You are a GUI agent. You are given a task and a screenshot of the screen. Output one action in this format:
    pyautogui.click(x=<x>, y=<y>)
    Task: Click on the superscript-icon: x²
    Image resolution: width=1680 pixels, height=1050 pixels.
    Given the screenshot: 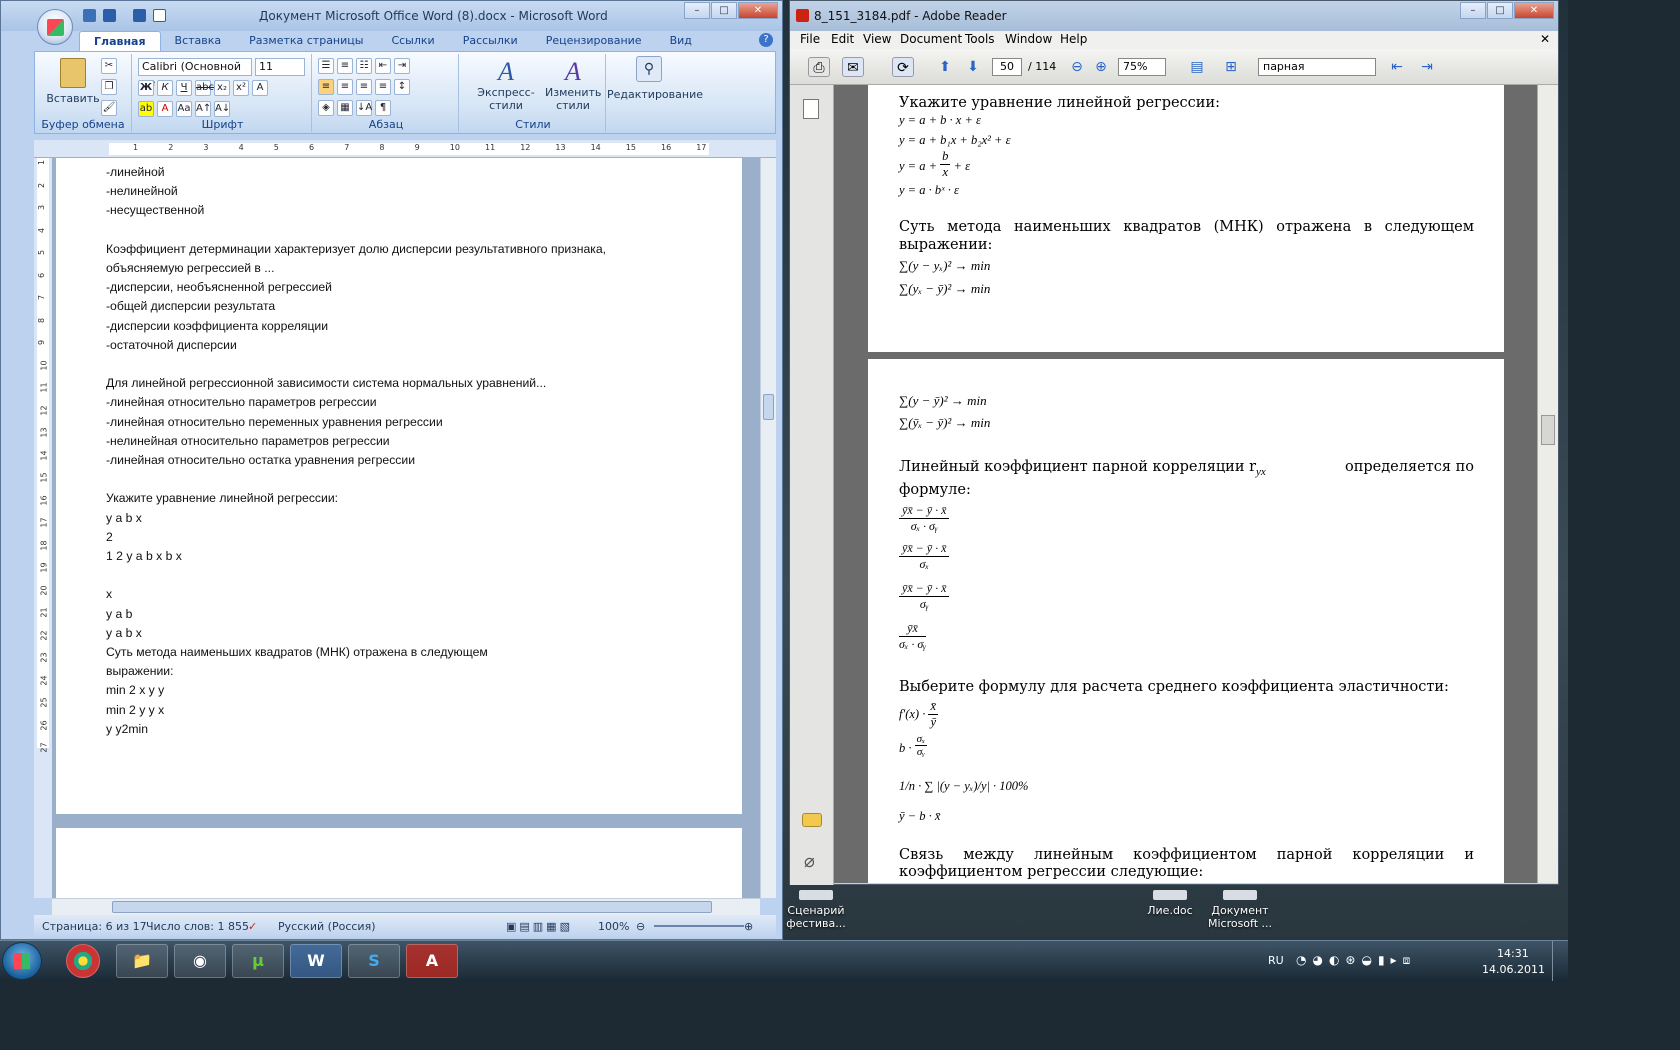 What is the action you would take?
    pyautogui.click(x=241, y=88)
    